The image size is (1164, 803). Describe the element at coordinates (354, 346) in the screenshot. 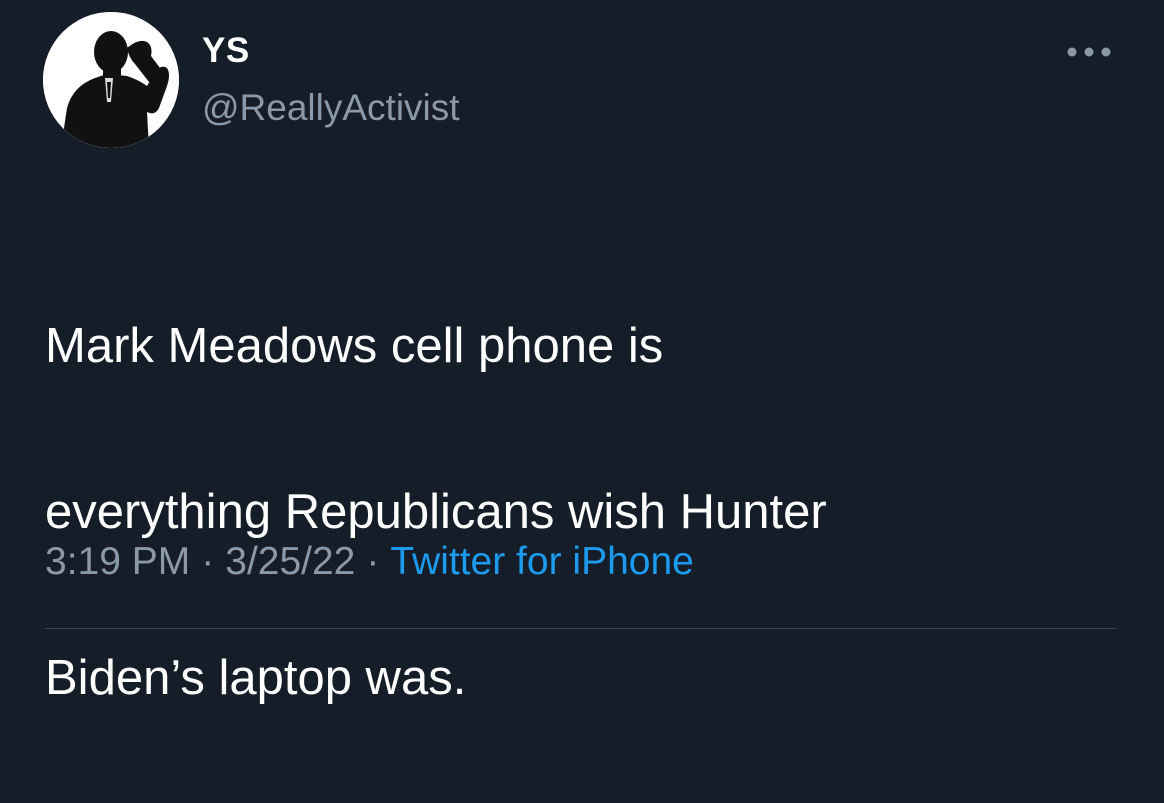

I see `tweet-text-line: Mark Meadows cell phone is` at that location.